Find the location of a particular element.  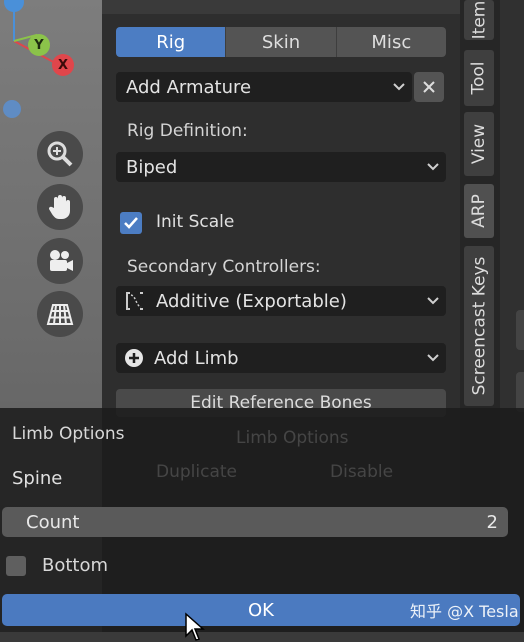

zoom-icon is located at coordinates (60, 154).